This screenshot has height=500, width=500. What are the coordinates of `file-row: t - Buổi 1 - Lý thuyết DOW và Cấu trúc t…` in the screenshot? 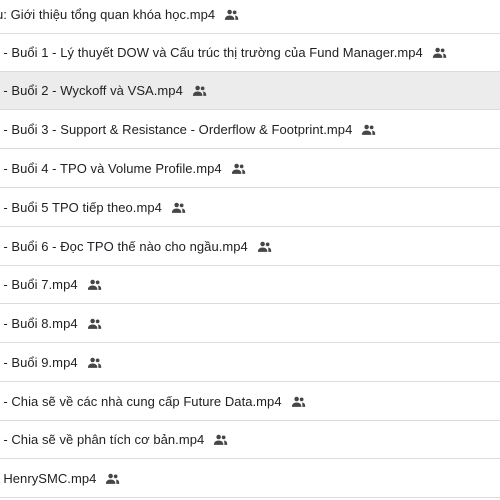 It's located at (250, 53).